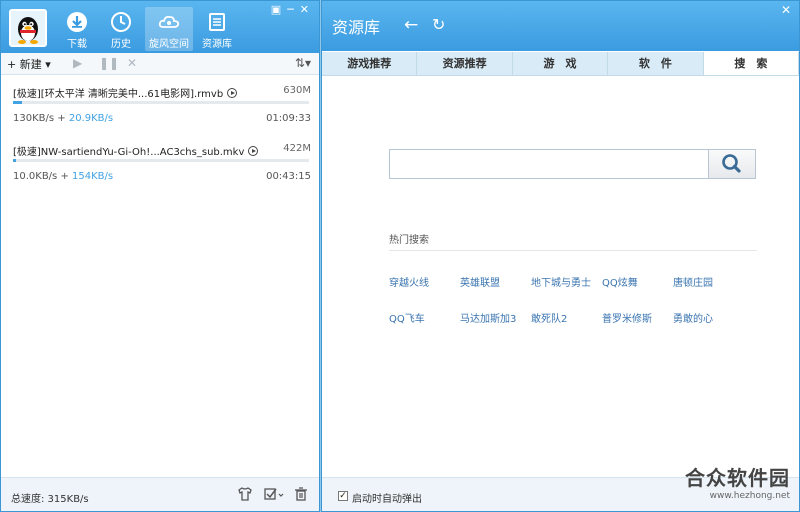 Image resolution: width=800 pixels, height=512 pixels. What do you see at coordinates (627, 317) in the screenshot?
I see `hot-search-link: 普罗米修斯` at bounding box center [627, 317].